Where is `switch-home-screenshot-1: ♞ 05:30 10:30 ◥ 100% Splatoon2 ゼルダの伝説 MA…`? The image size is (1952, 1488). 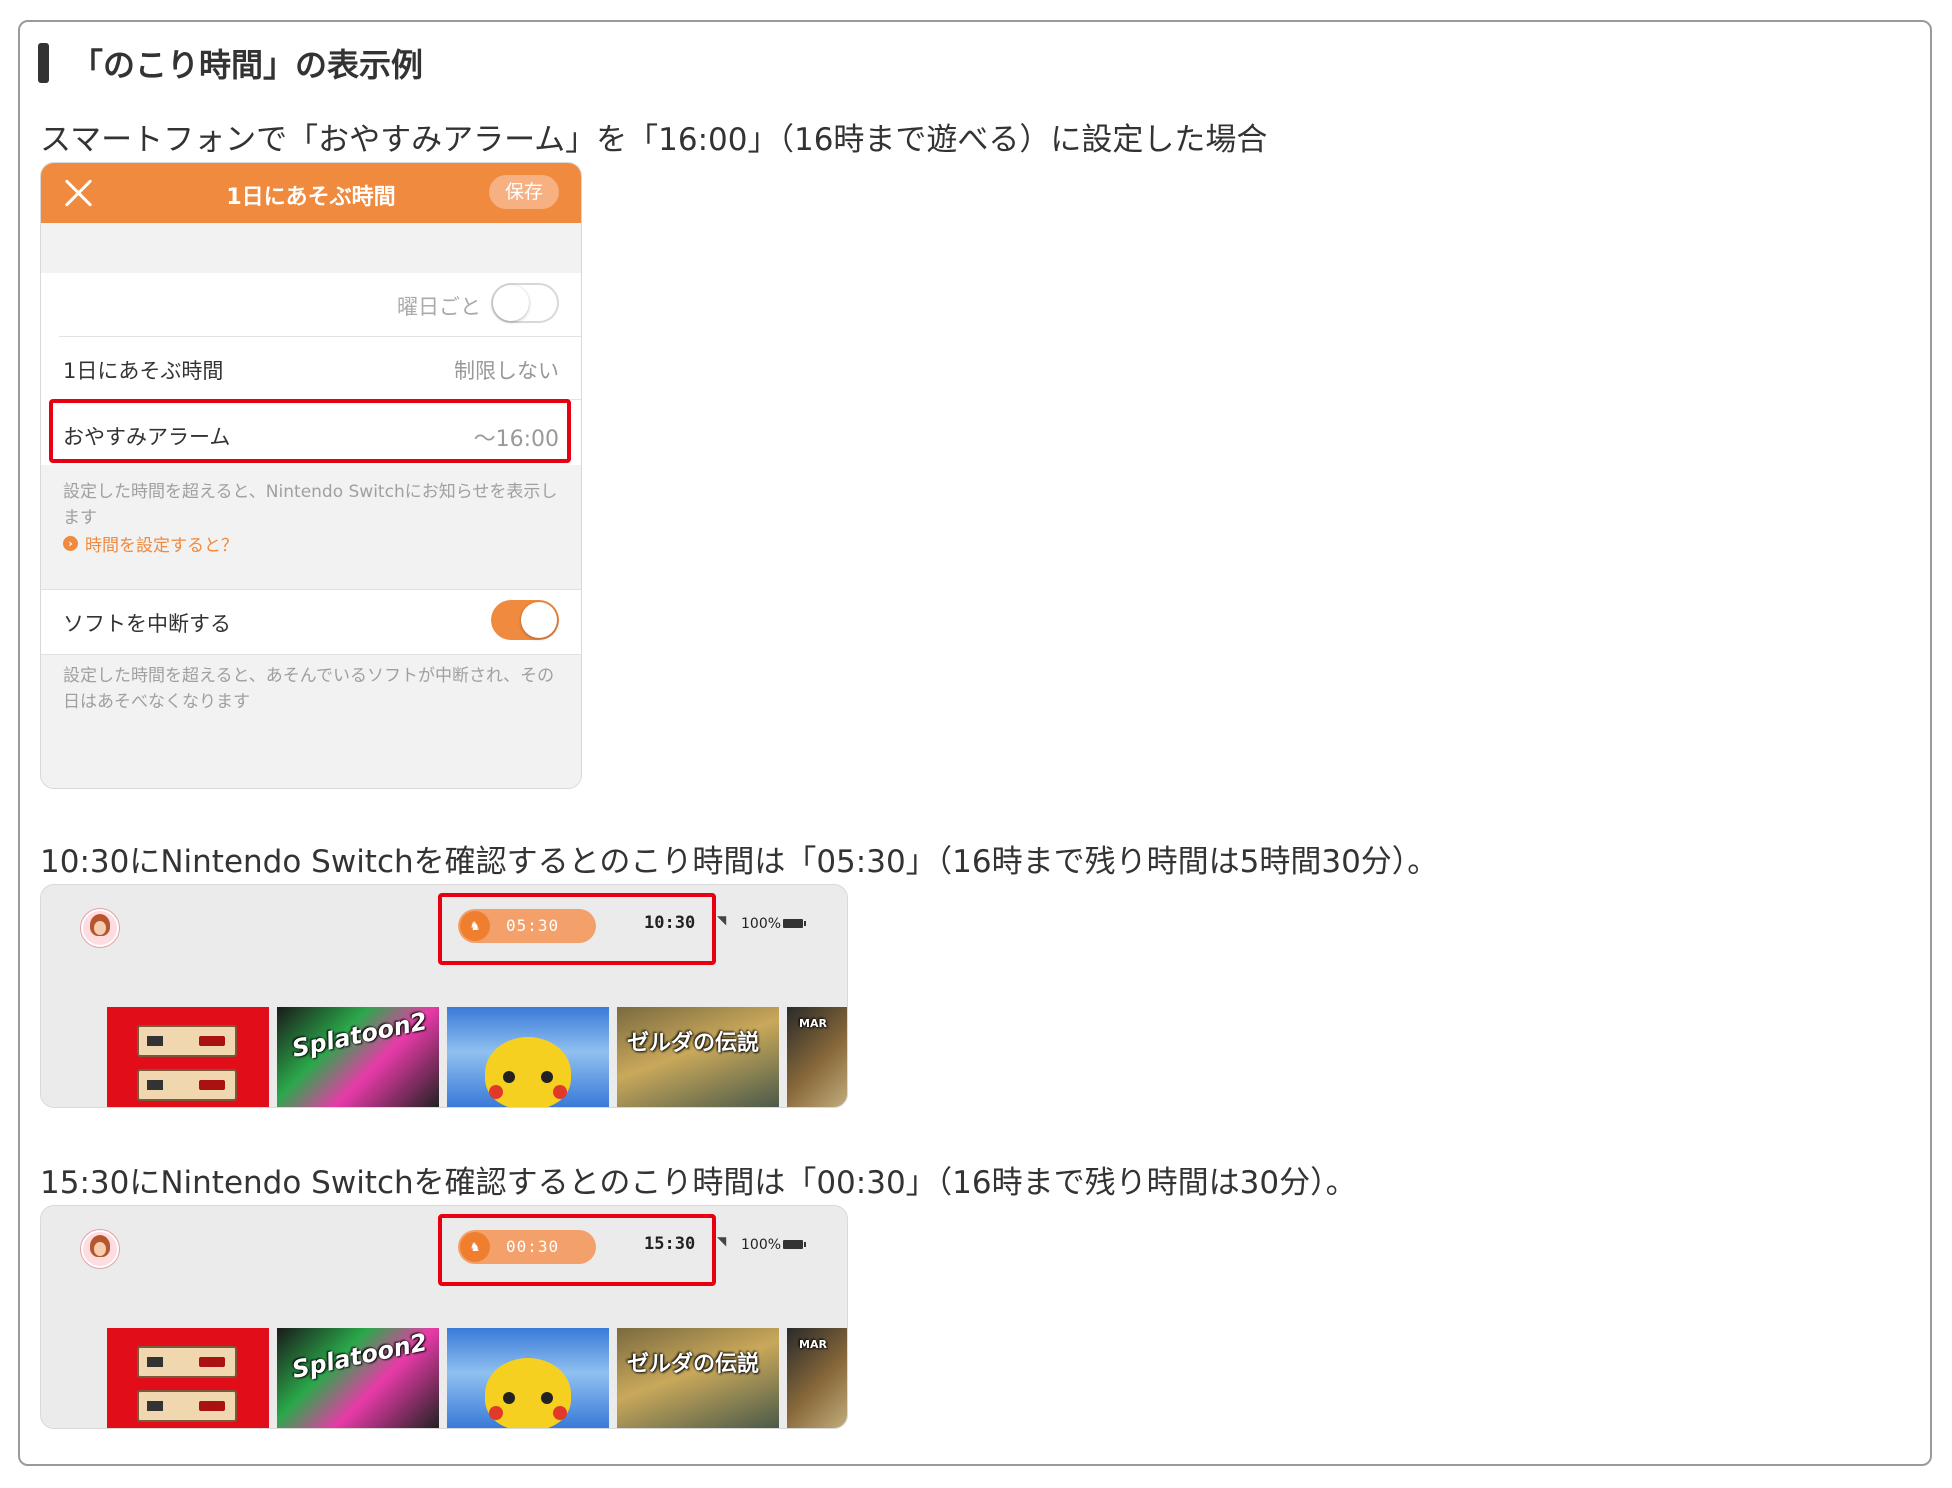 switch-home-screenshot-1: ♞ 05:30 10:30 ◥ 100% Splatoon2 ゼルダの伝説 MA… is located at coordinates (444, 996).